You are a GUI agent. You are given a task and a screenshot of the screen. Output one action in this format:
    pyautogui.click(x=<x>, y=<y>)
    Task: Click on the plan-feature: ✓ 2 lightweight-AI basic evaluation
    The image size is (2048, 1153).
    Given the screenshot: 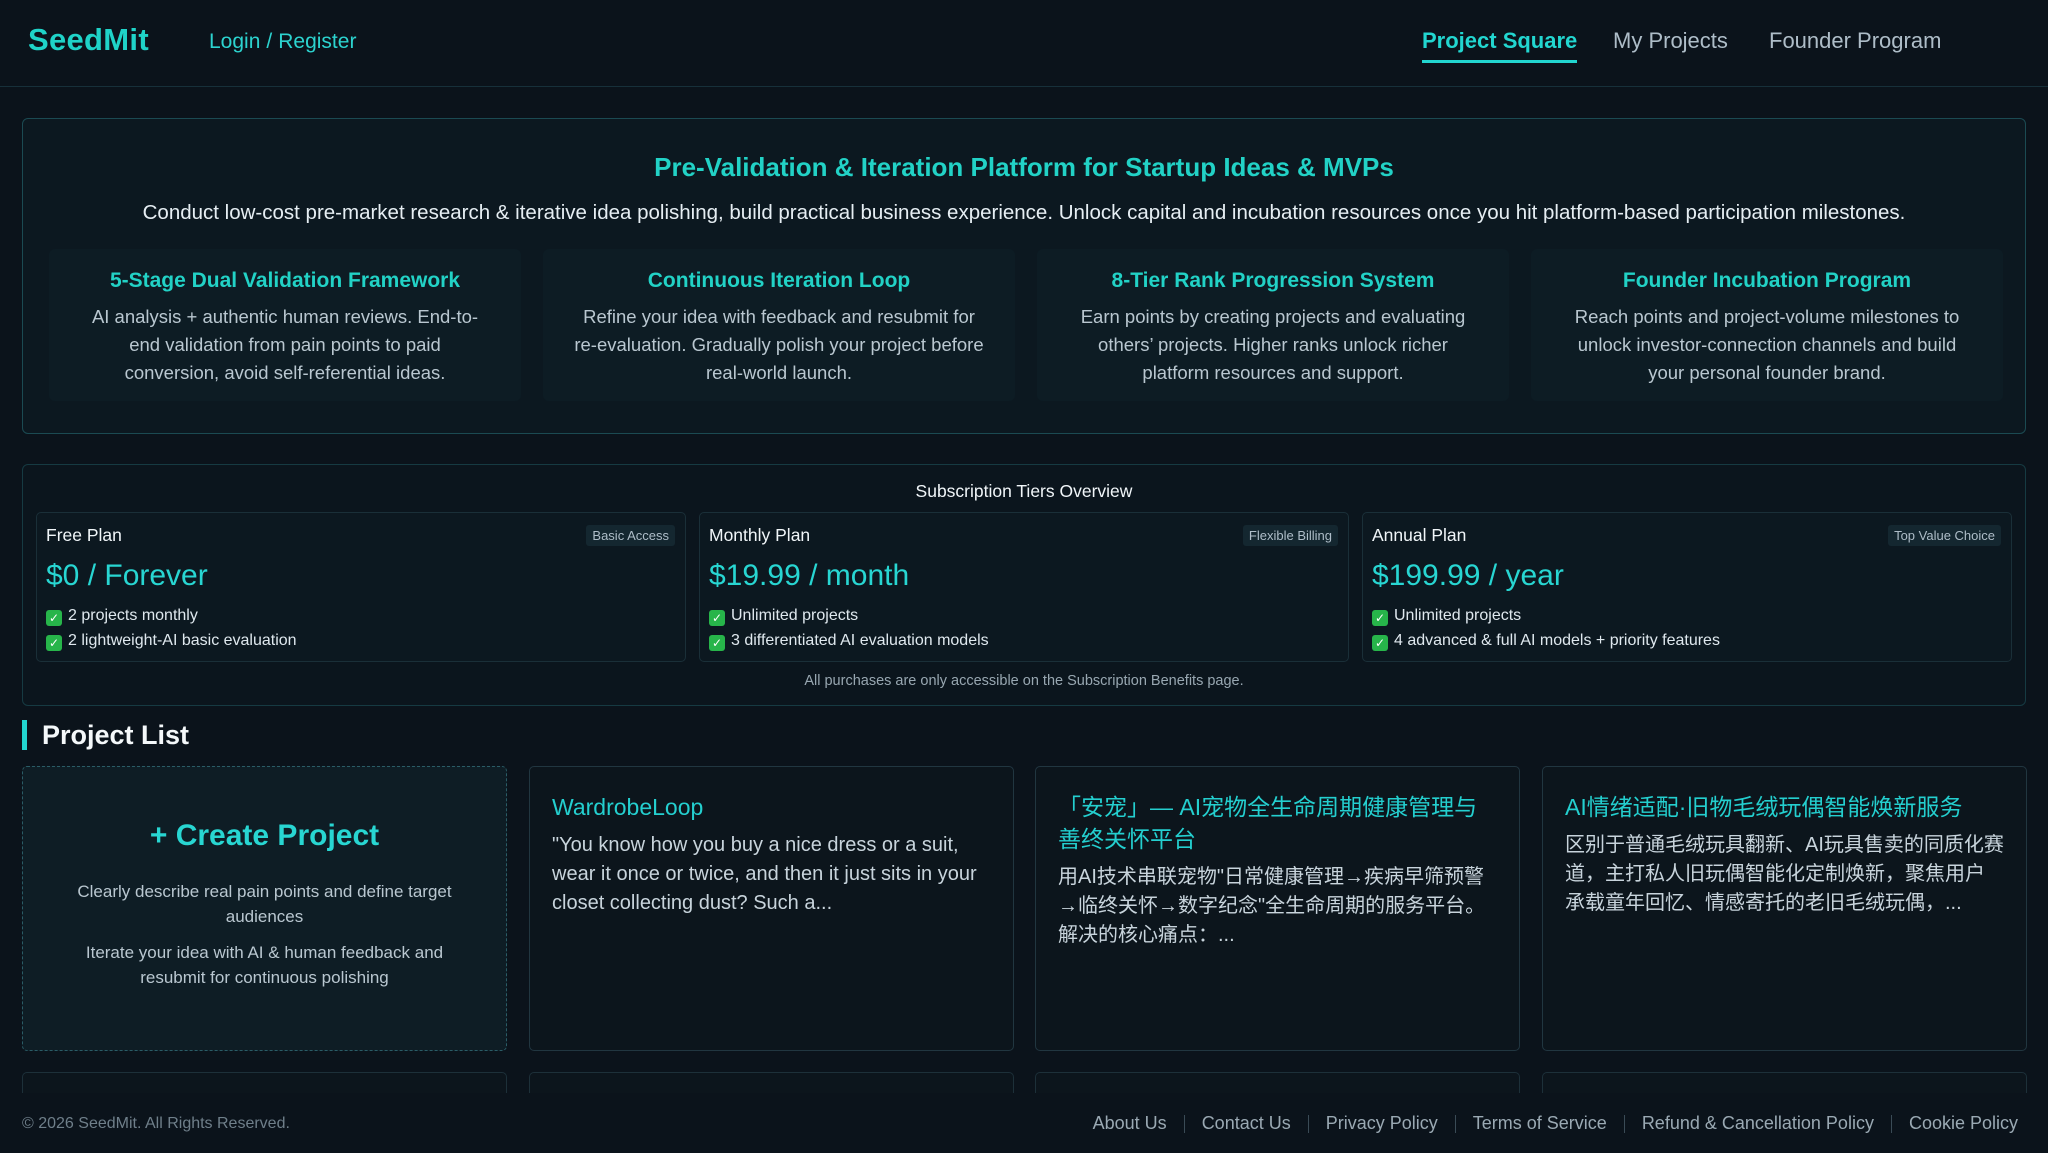 What is the action you would take?
    pyautogui.click(x=171, y=641)
    